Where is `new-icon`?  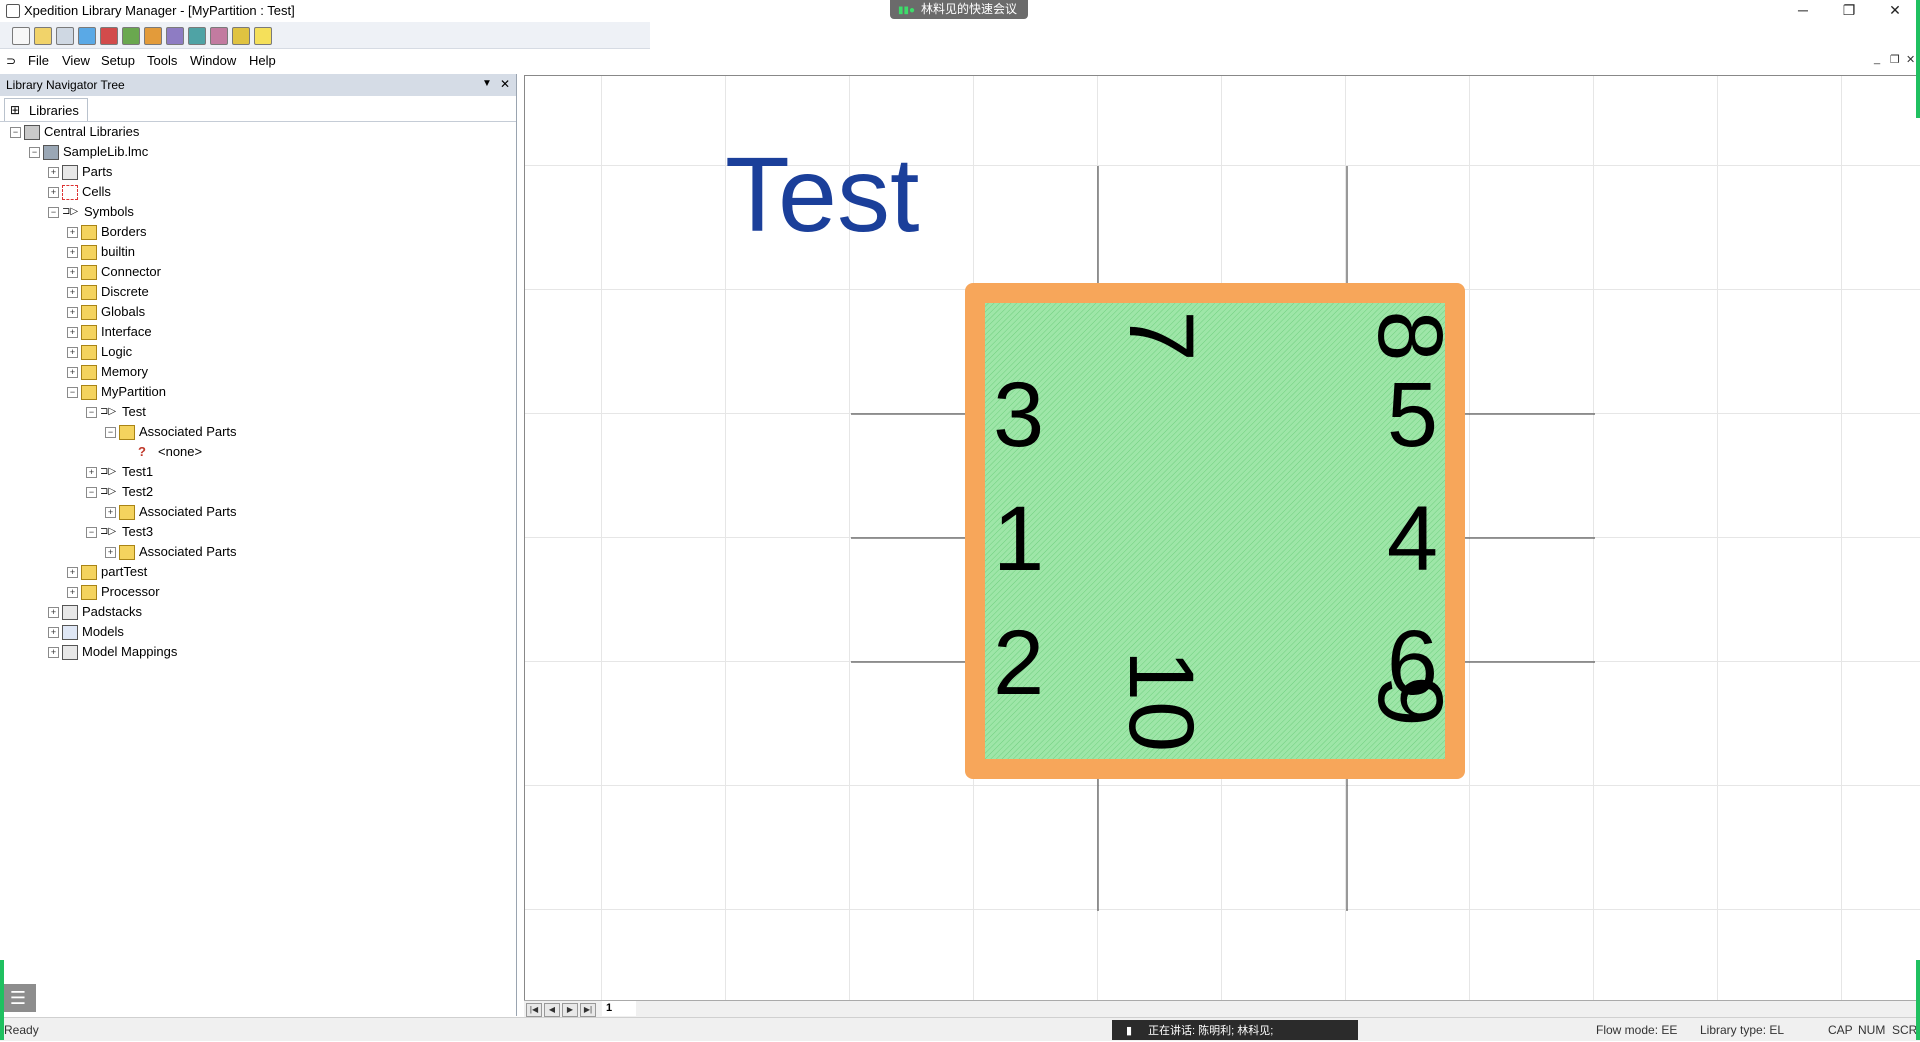 new-icon is located at coordinates (21, 36).